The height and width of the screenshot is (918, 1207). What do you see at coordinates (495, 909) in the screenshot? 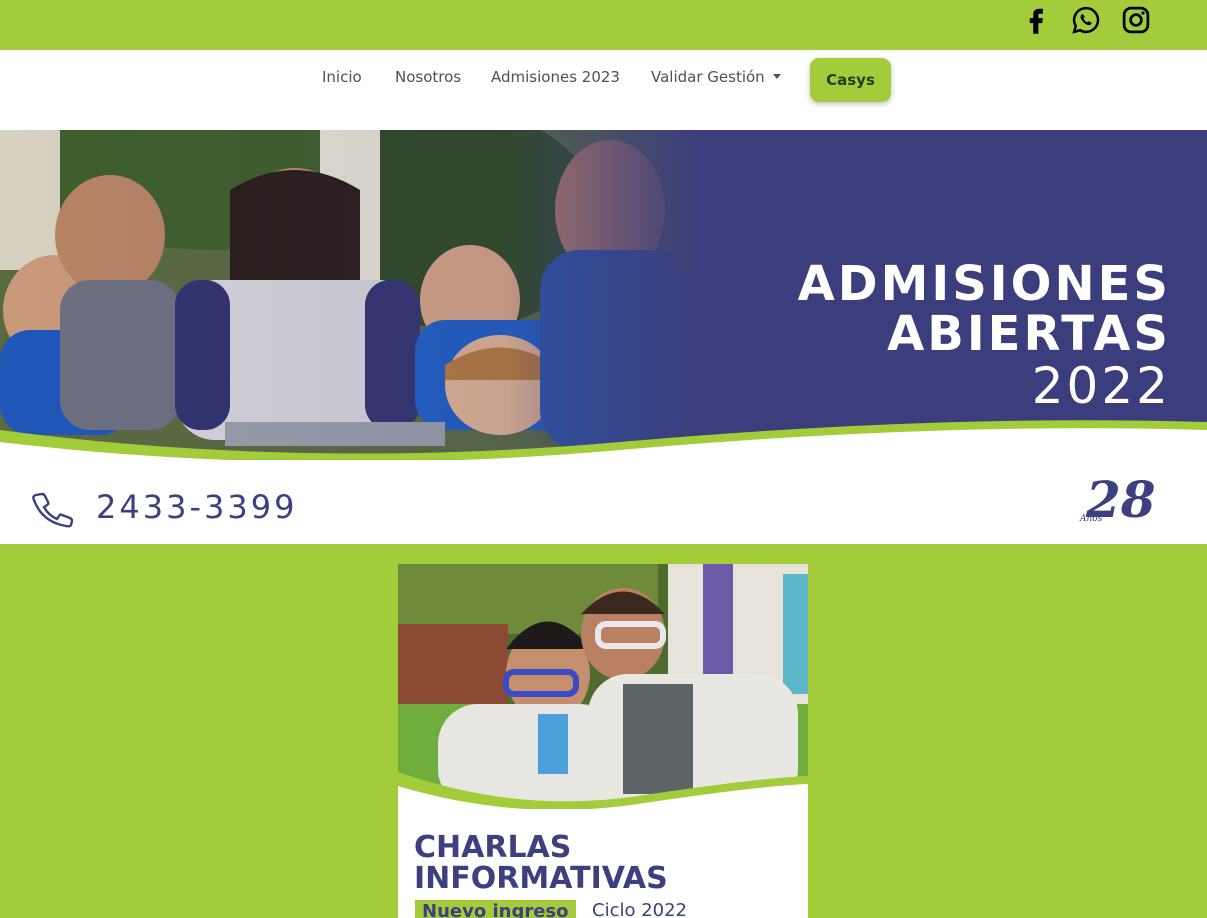
I see `new-enrollment-badge: Nuevo ingreso` at bounding box center [495, 909].